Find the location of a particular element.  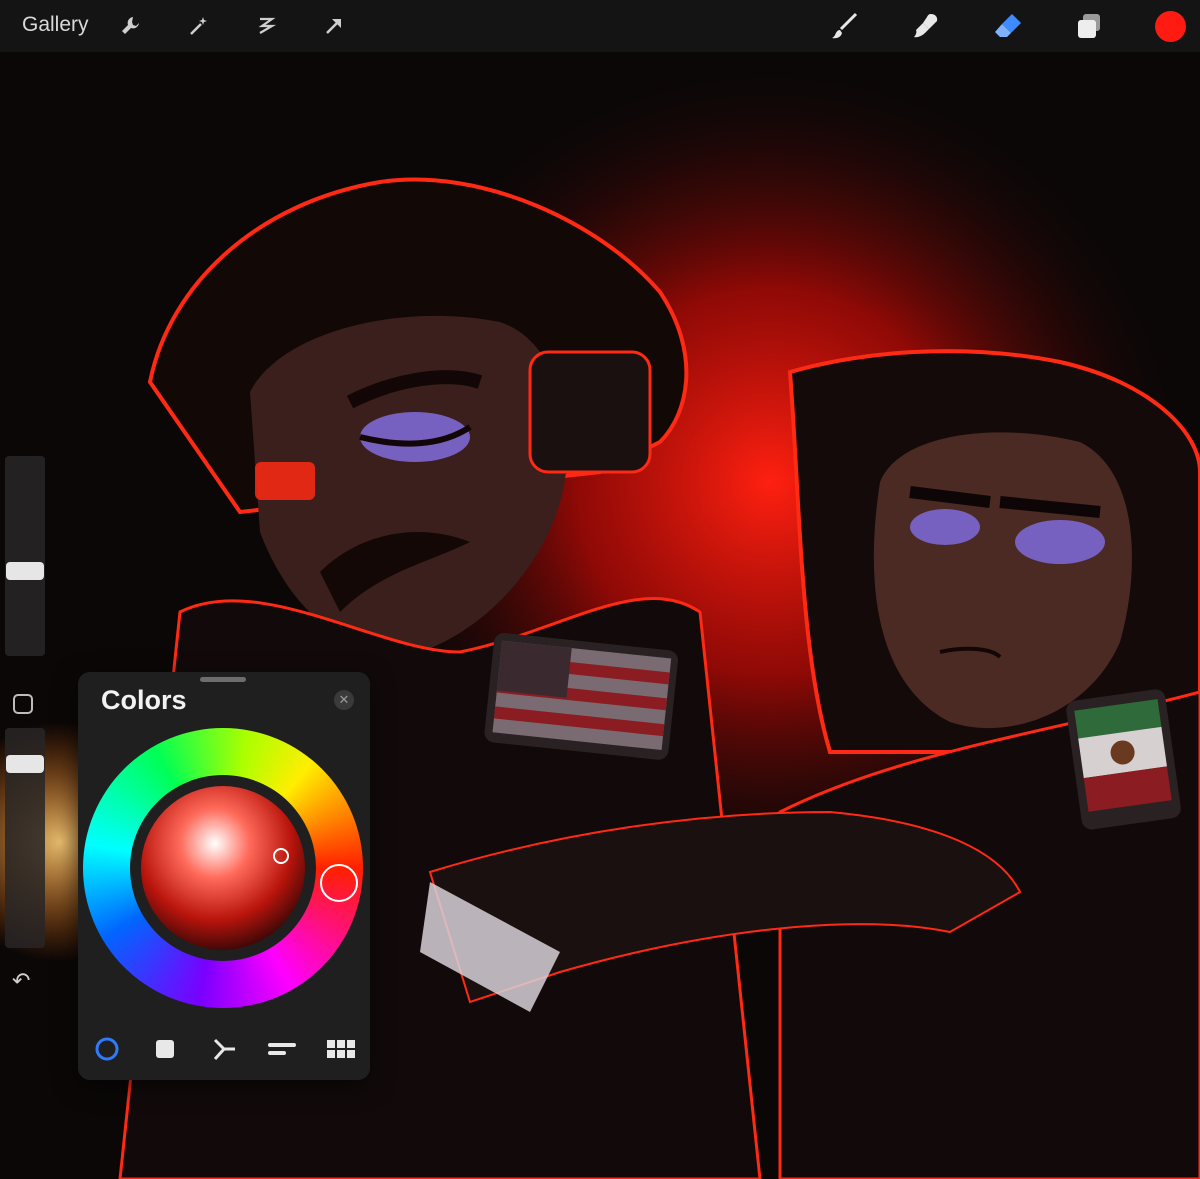

brush-size-thumb is located at coordinates (25, 571).